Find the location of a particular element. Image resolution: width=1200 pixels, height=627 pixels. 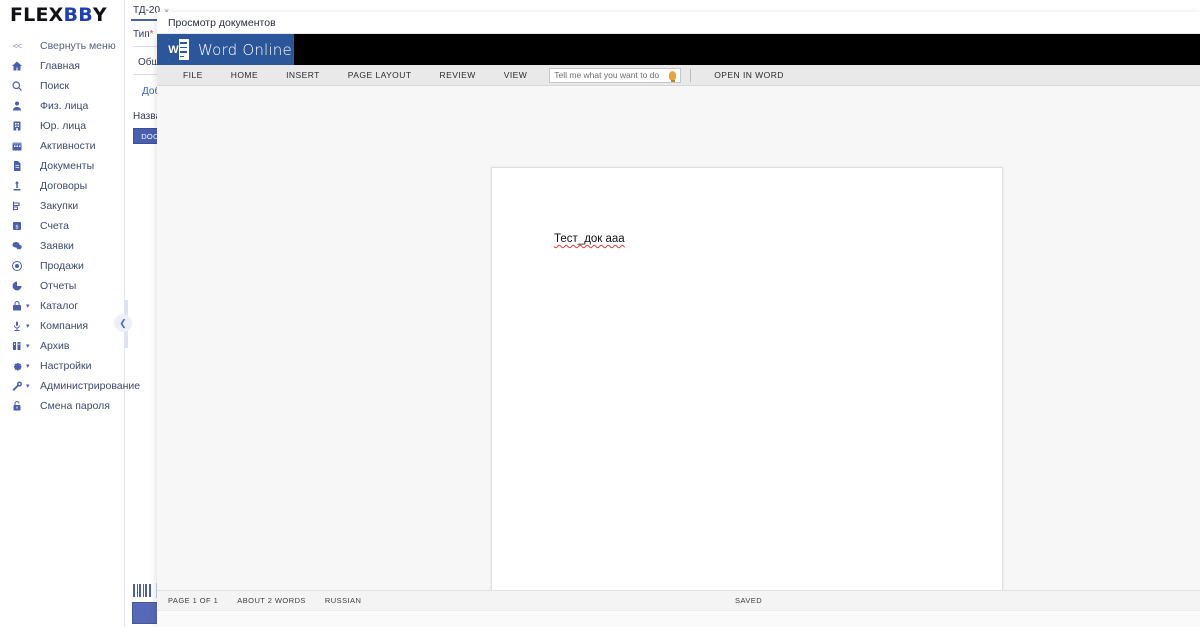

sidebar-item-label: Закупки is located at coordinates (59, 206).